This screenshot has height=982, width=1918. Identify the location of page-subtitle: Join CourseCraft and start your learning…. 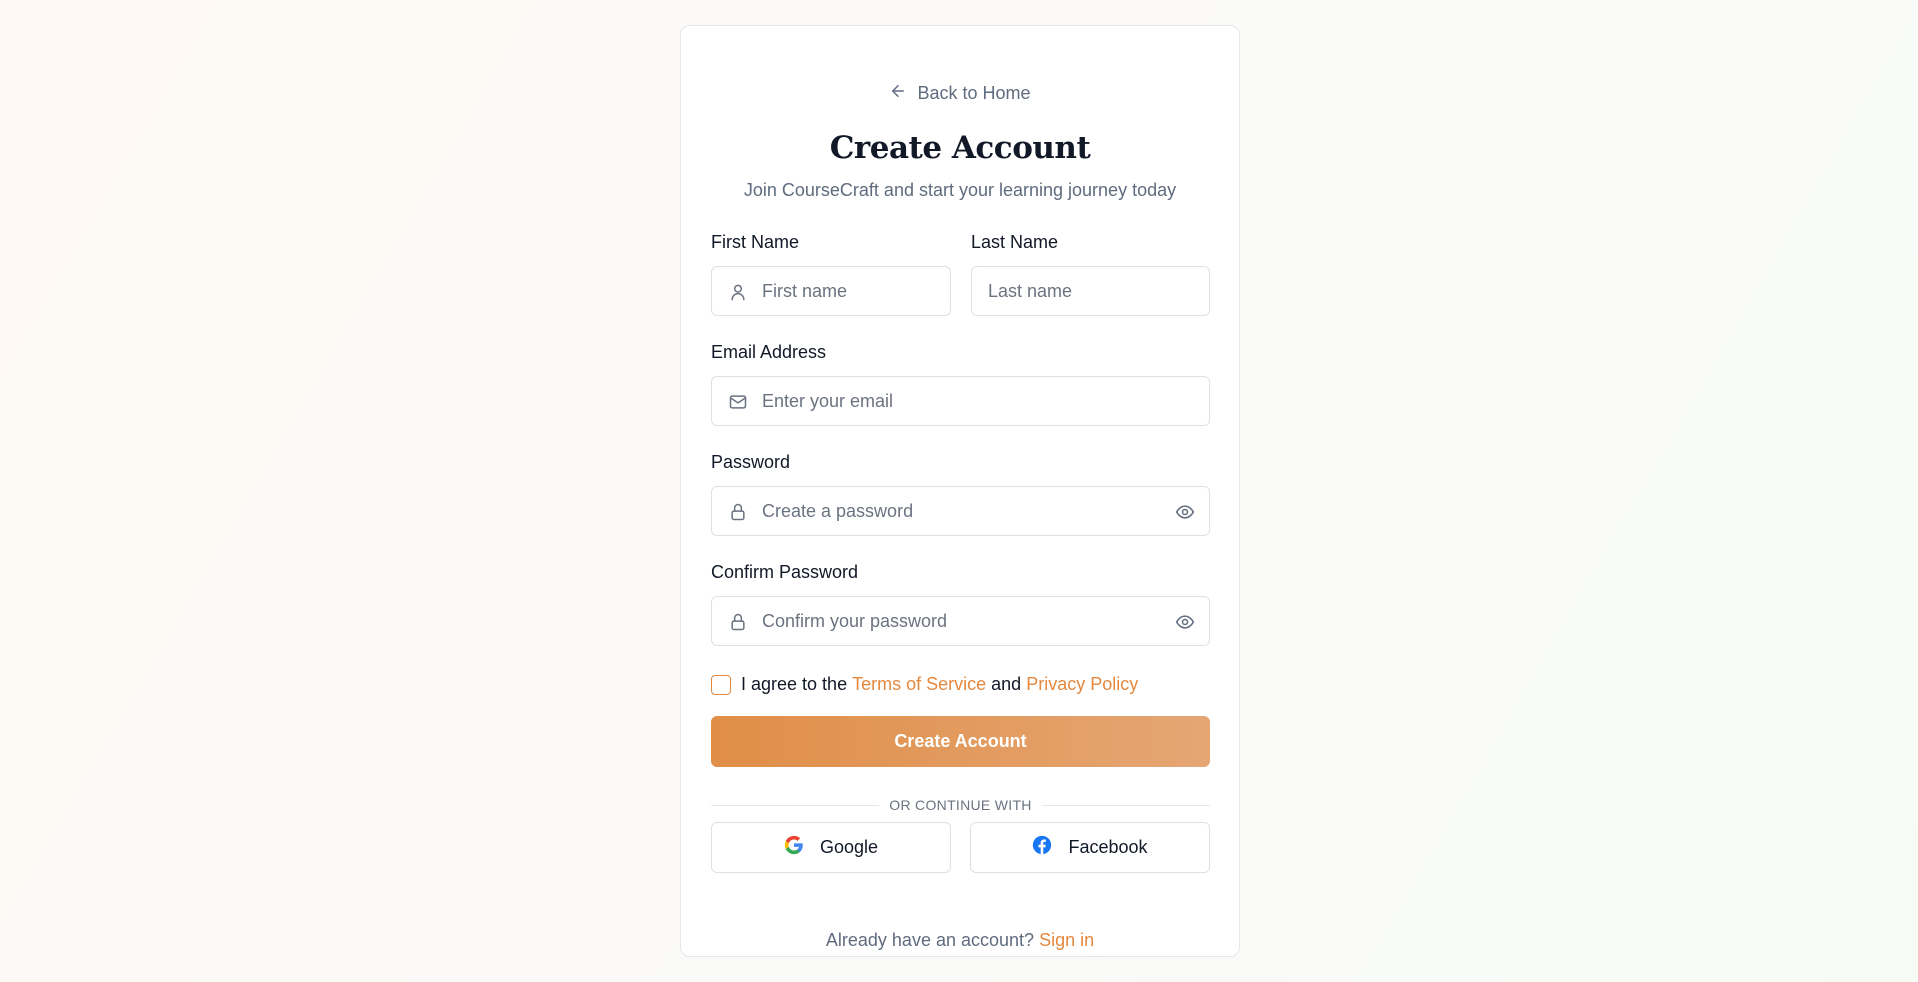
(960, 190).